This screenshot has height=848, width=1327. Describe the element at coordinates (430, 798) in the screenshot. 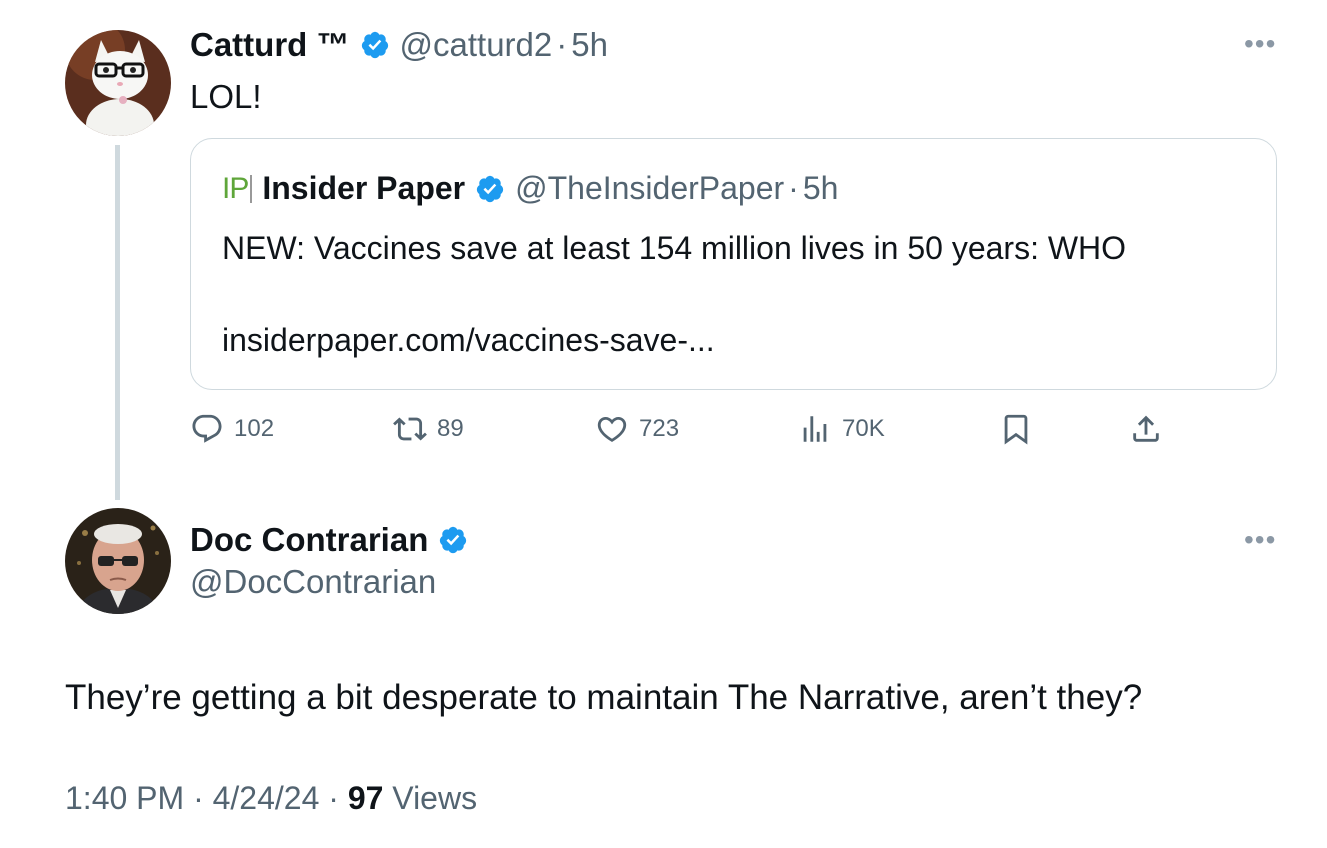

I see `views-label: Views` at that location.